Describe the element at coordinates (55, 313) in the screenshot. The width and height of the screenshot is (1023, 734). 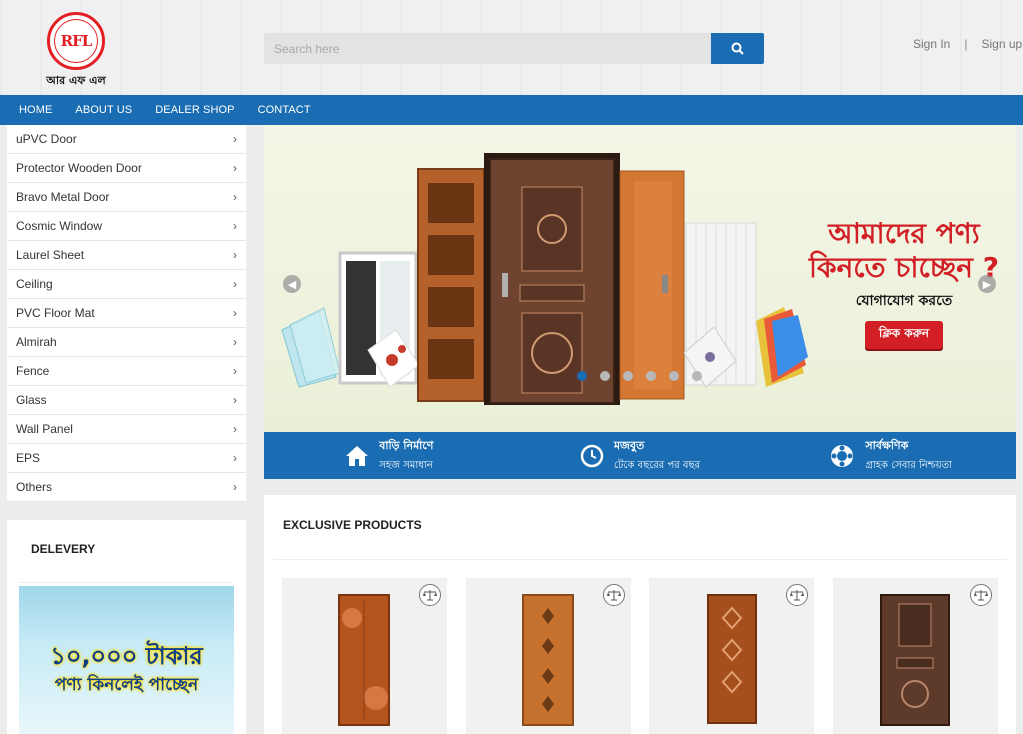
I see `category-label: PVC Floor Mat` at that location.